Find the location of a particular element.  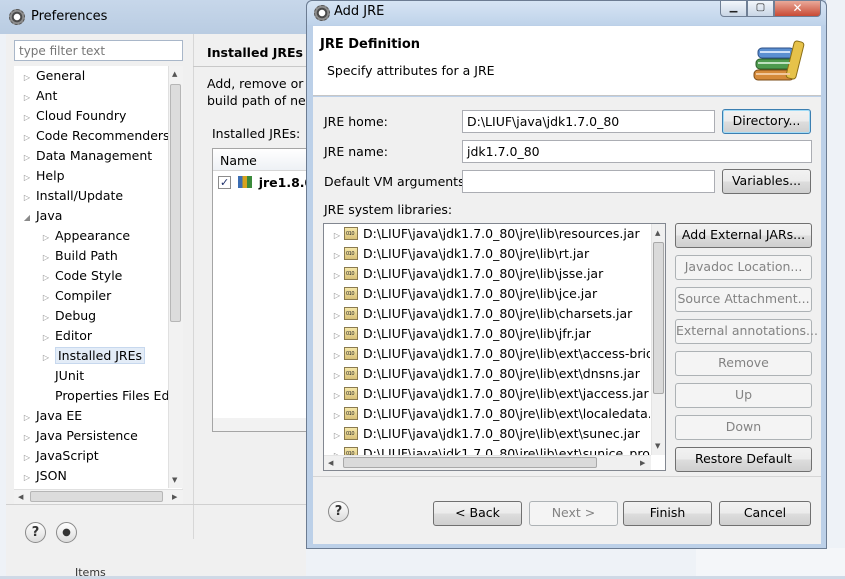

tree-item: ▷ Help is located at coordinates (43, 176).